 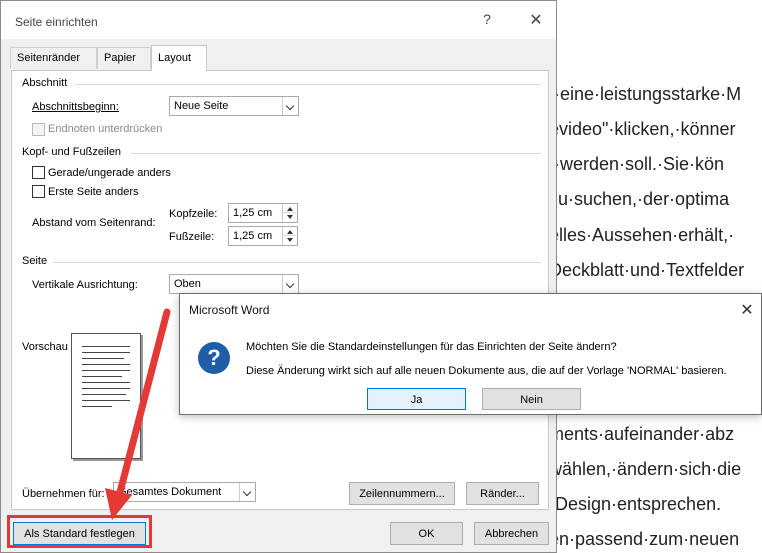 I want to click on uebernehmen-dropdown: Gesamtes Dokument, so click(x=184, y=492).